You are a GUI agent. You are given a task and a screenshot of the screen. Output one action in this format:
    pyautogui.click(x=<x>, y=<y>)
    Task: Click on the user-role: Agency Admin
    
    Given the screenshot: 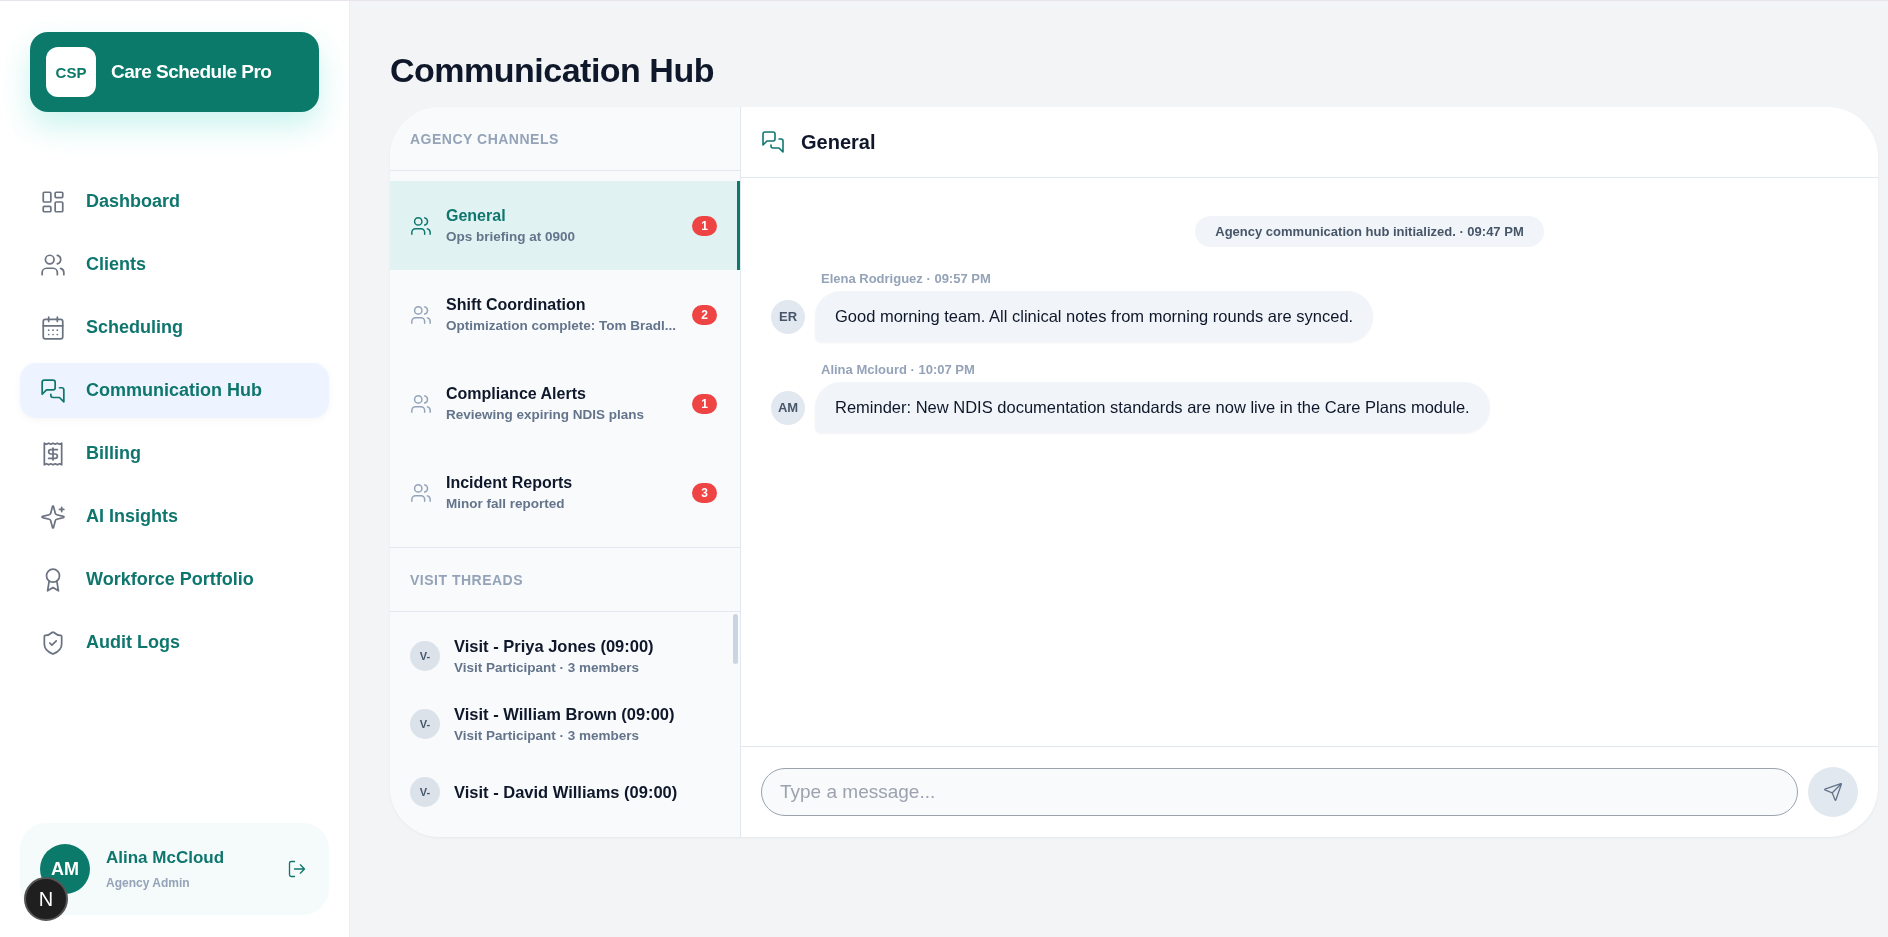 What is the action you would take?
    pyautogui.click(x=148, y=883)
    